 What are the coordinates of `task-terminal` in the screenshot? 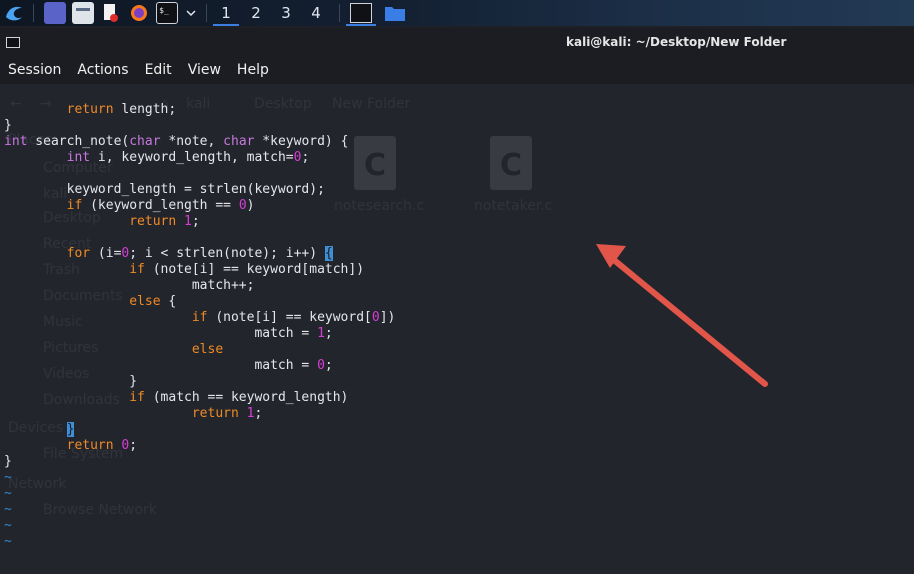 It's located at (361, 13).